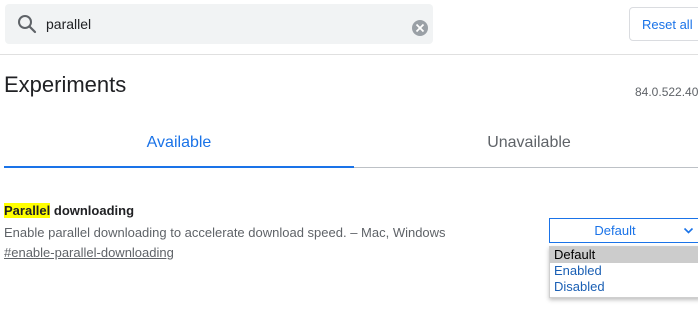  I want to click on select-dropdown: Default Enabled Disabled, so click(623, 272).